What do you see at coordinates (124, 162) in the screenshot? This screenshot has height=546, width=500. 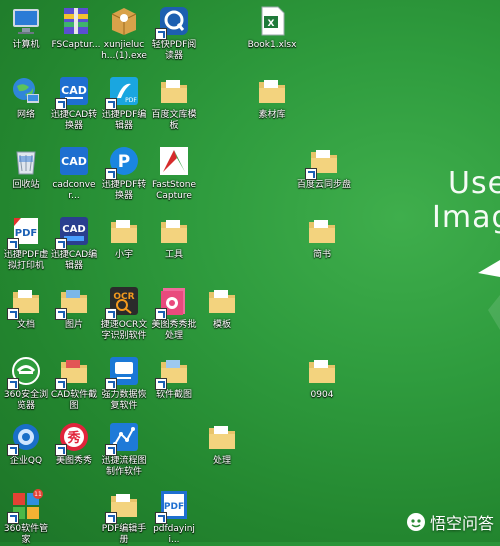 I see `svg-text: P` at bounding box center [124, 162].